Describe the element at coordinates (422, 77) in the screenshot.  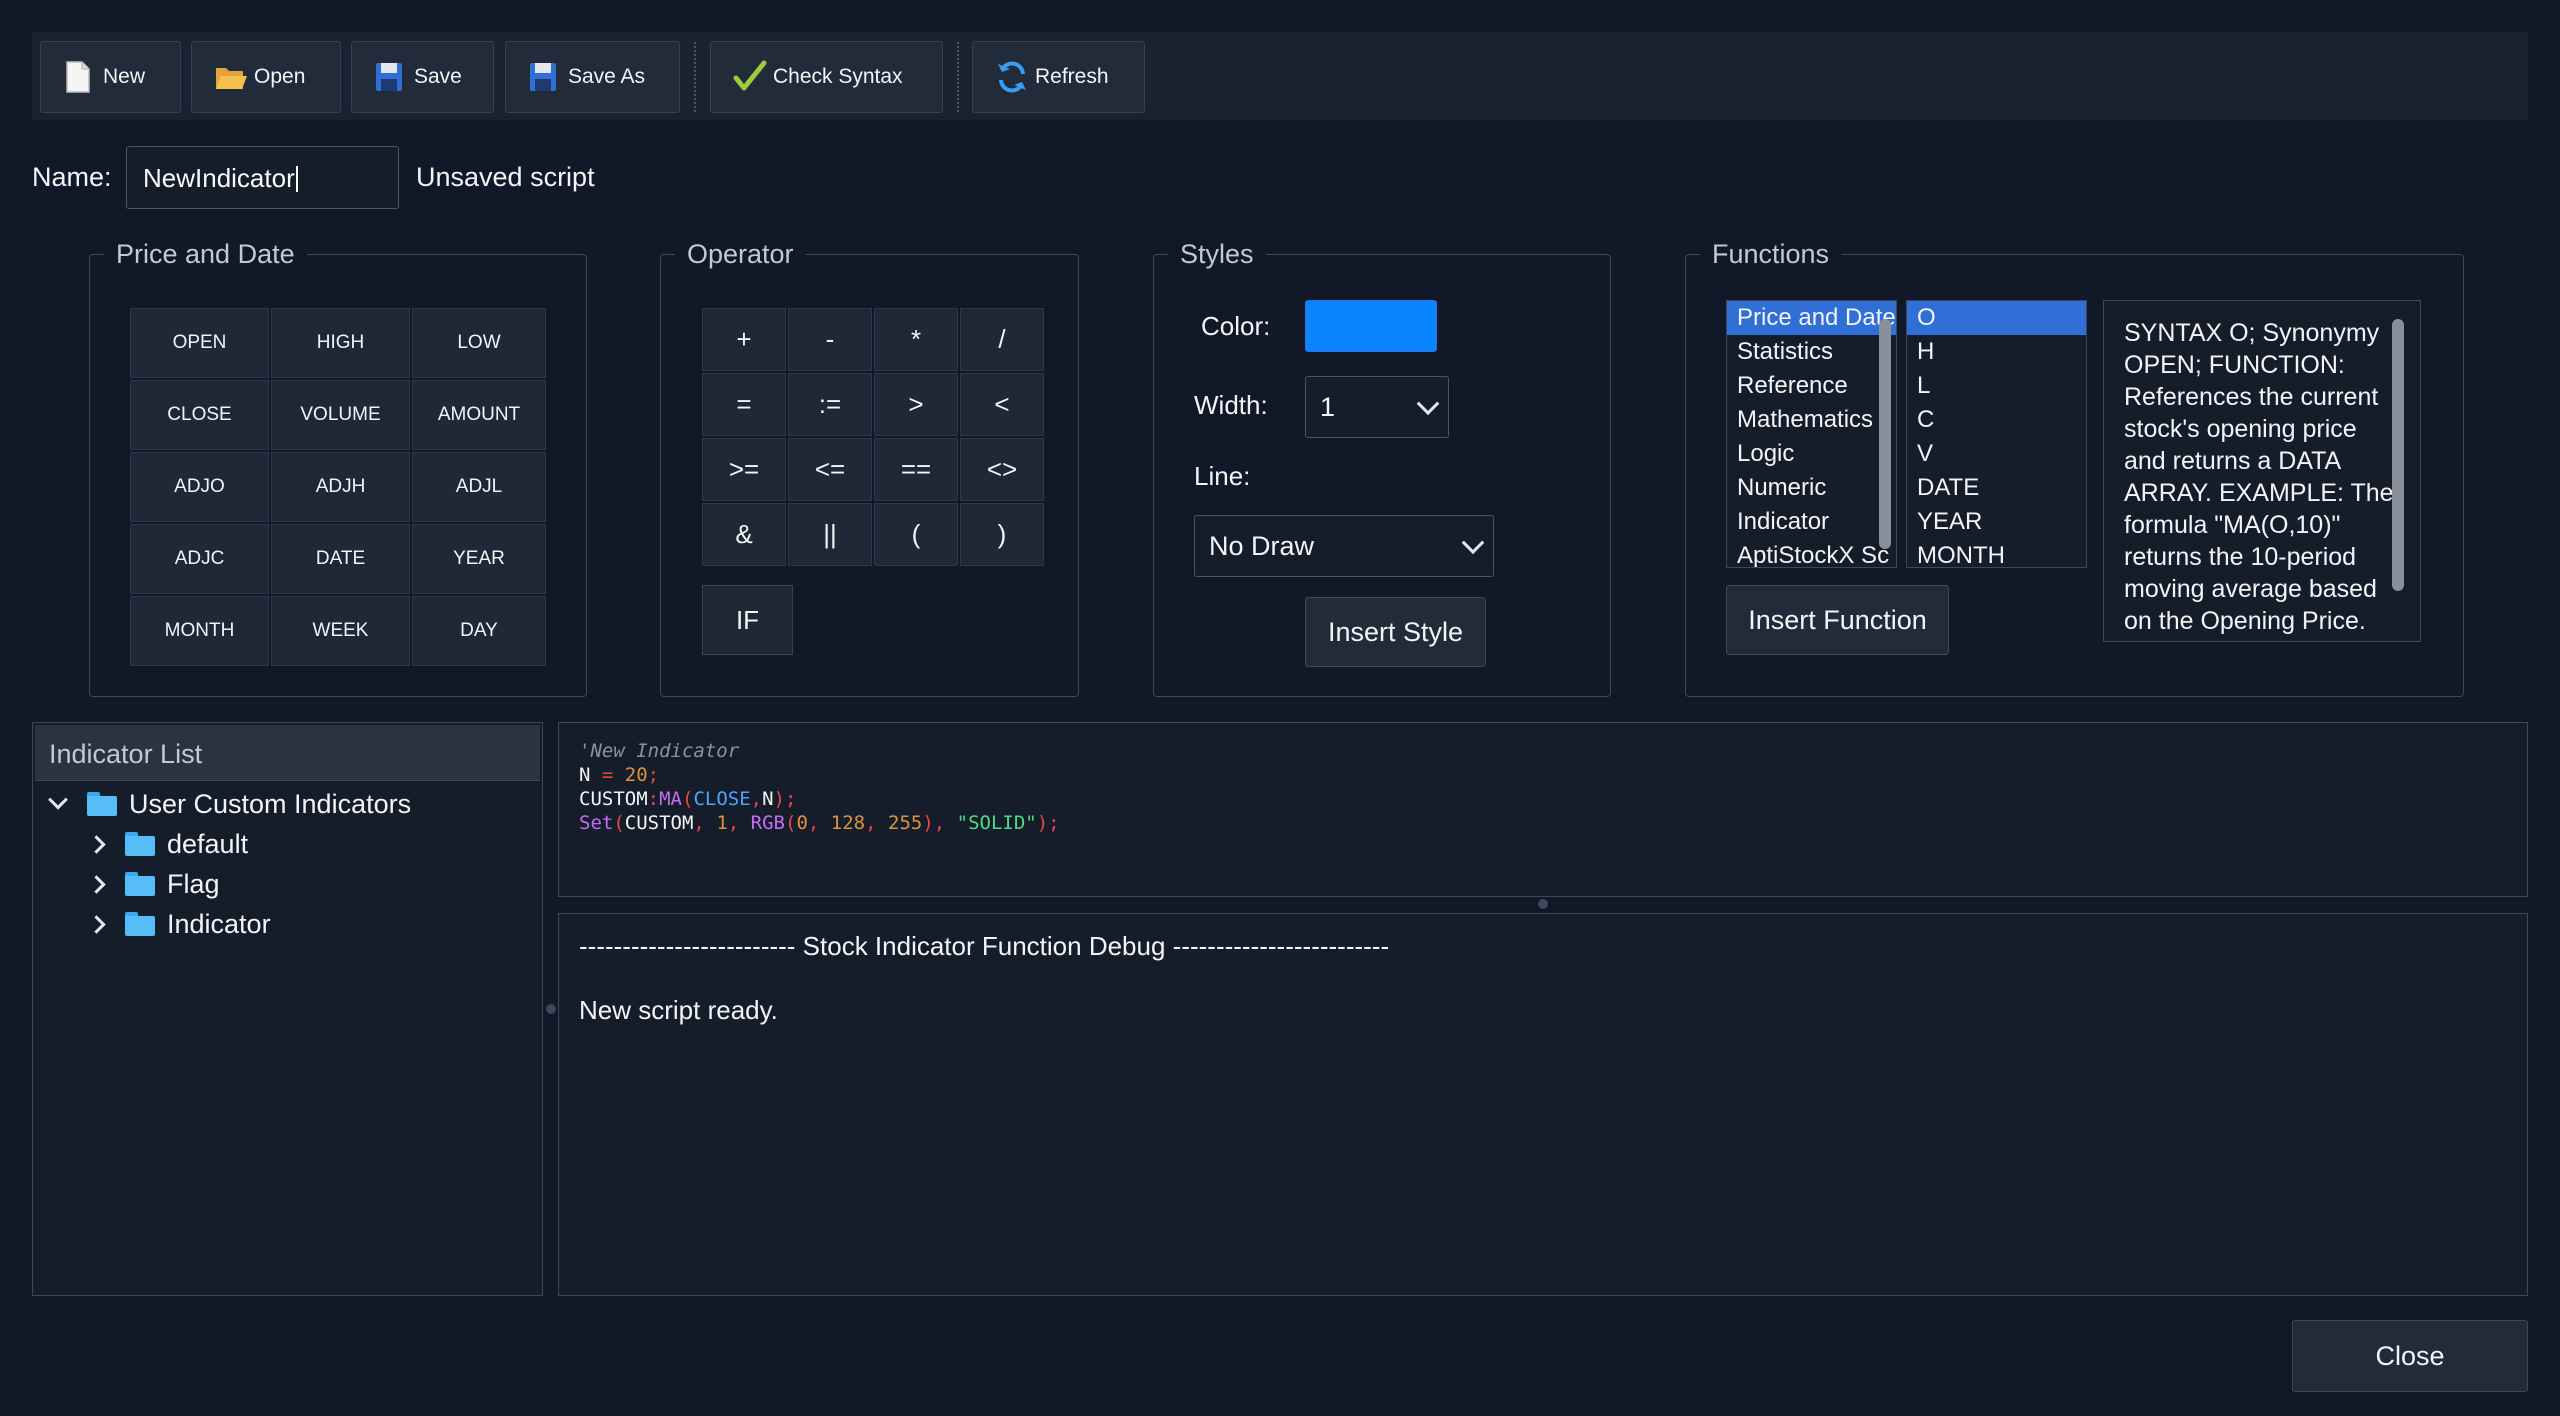
I see `save-button: Save` at that location.